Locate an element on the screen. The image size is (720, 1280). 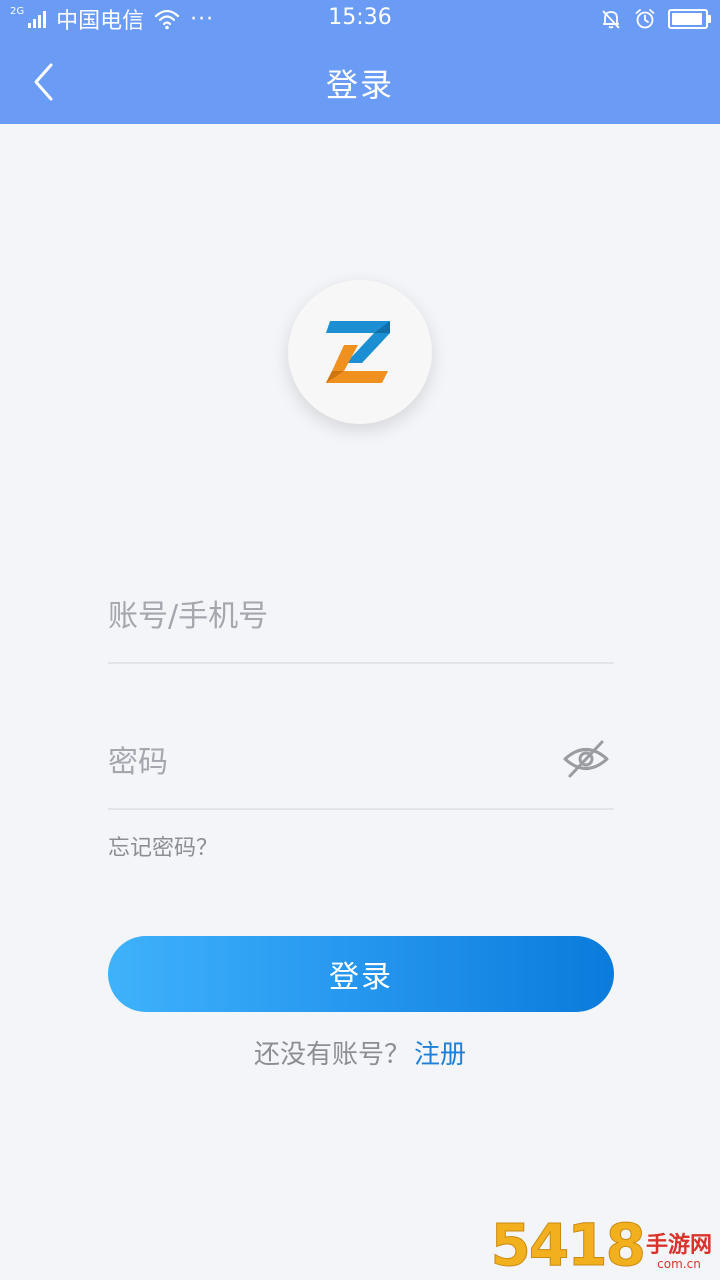
status-right is located at coordinates (655, 19).